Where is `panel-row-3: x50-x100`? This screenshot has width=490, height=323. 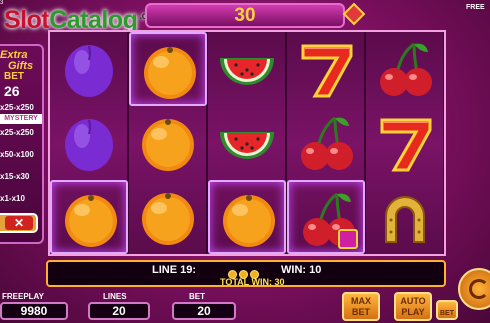
panel-row-3: x50-x100 is located at coordinates (17, 154).